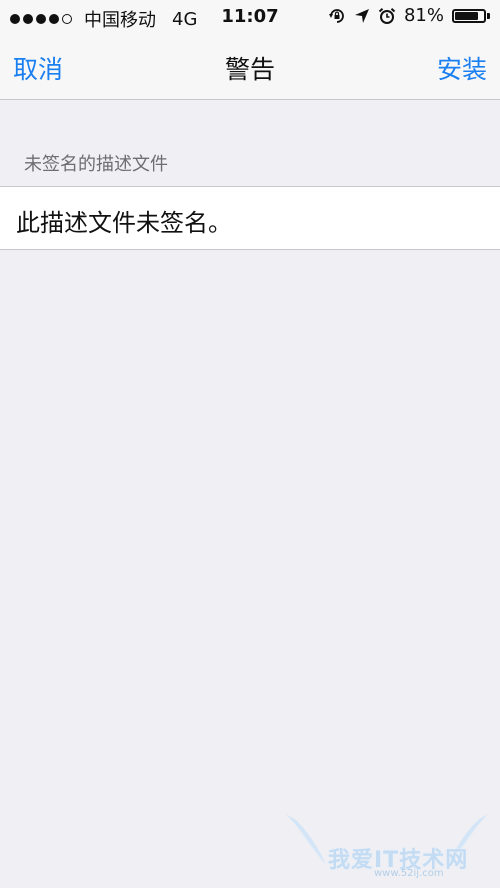  What do you see at coordinates (462, 68) in the screenshot?
I see `install-button: 安装` at bounding box center [462, 68].